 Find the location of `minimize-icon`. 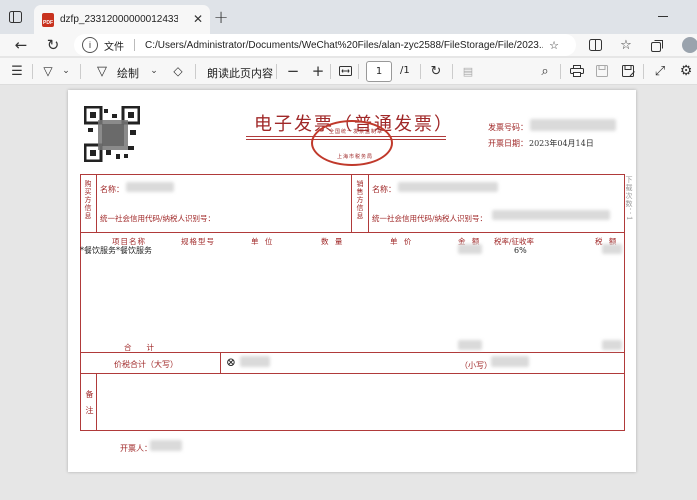

minimize-icon is located at coordinates (663, 16).